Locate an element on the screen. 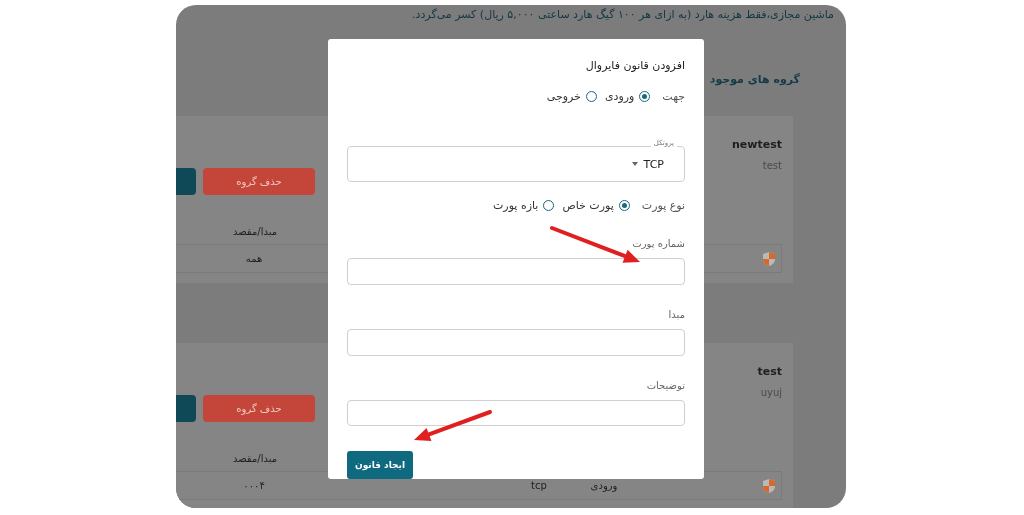 The height and width of the screenshot is (515, 1024). field-label: شماره پورت is located at coordinates (658, 243).